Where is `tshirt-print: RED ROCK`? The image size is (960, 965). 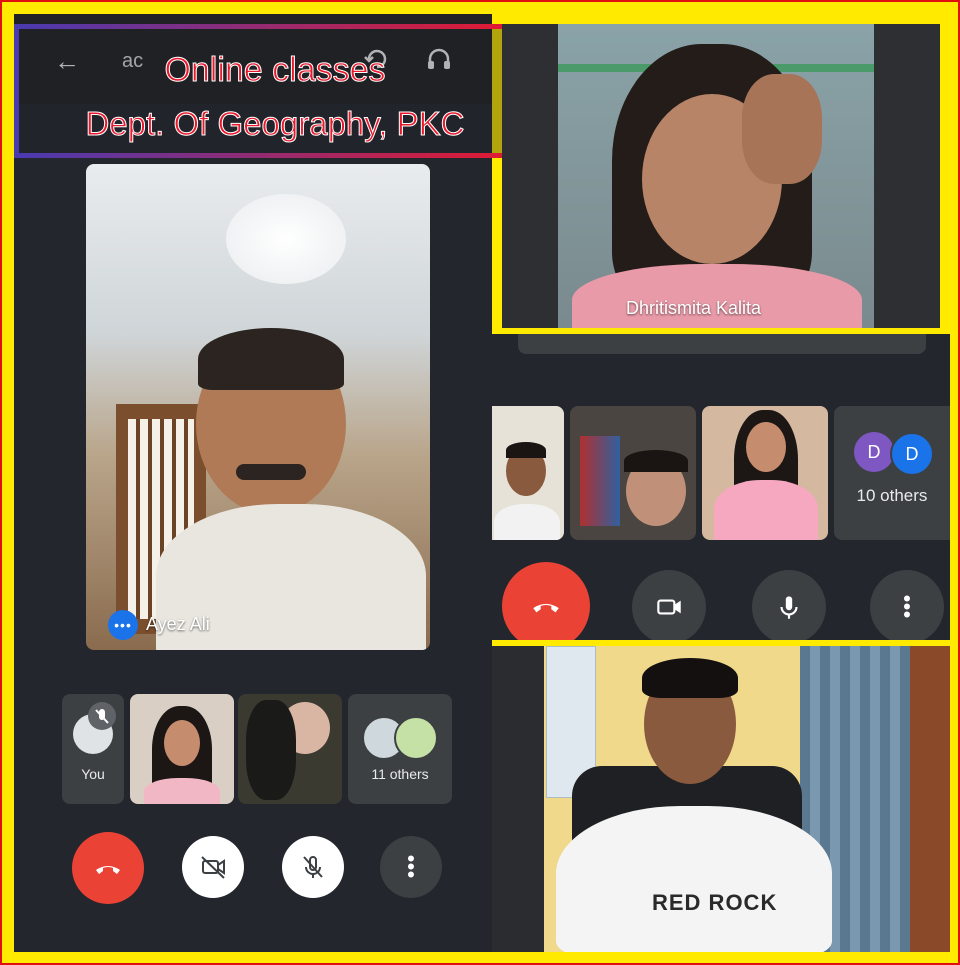 tshirt-print: RED ROCK is located at coordinates (715, 902).